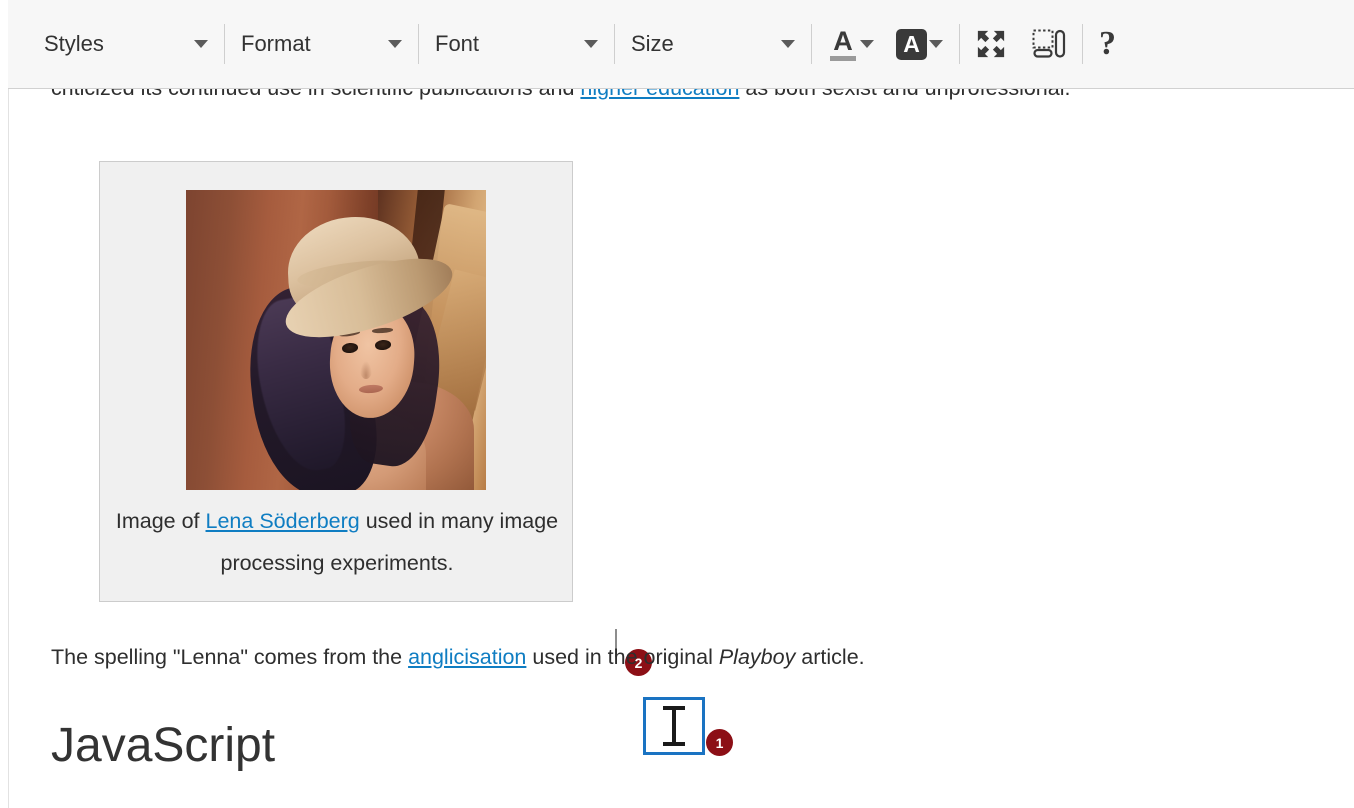  What do you see at coordinates (126, 44) in the screenshot?
I see `styles-combo: Styles` at bounding box center [126, 44].